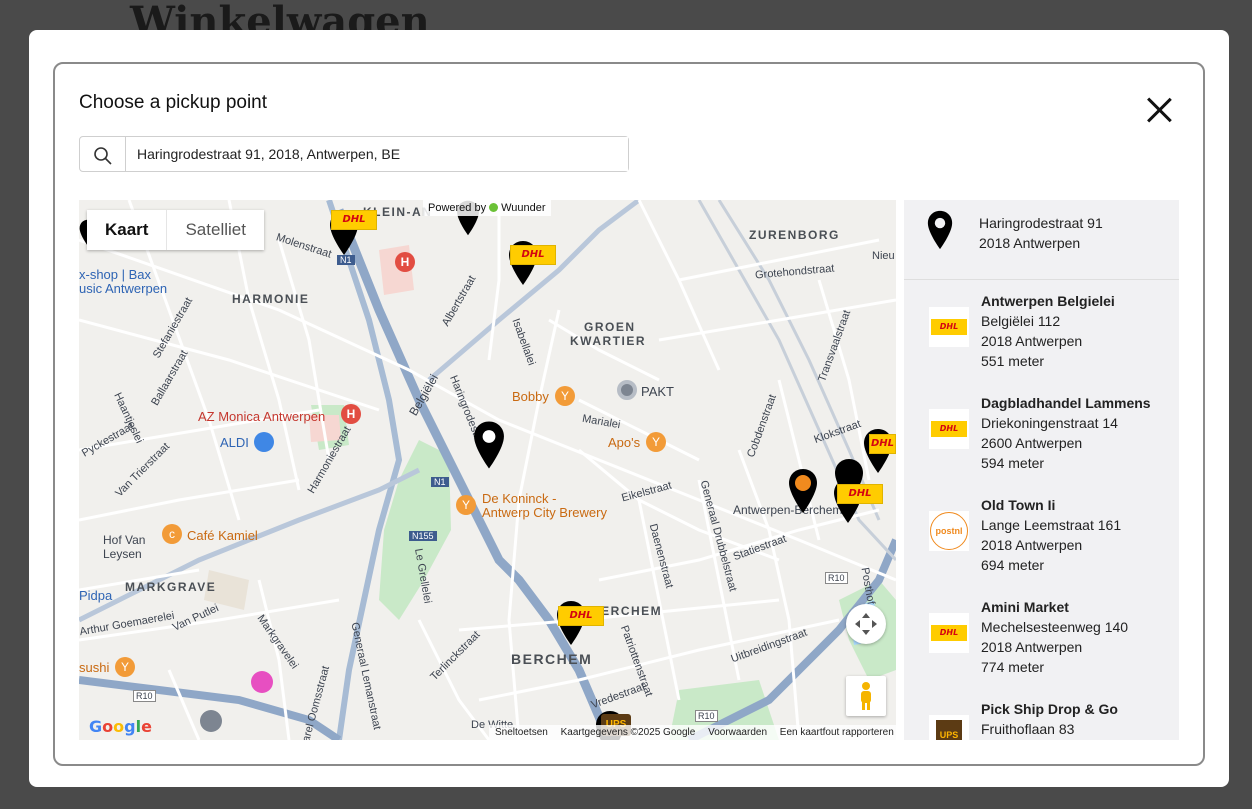 This screenshot has height=809, width=1252. Describe the element at coordinates (940, 230) in the screenshot. I see `location-pin-icon` at that location.